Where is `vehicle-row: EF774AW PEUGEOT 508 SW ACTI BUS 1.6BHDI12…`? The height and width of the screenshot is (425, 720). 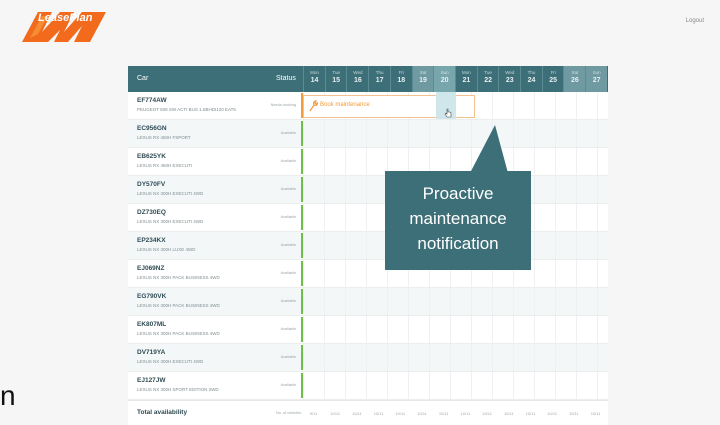
vehicle-row: EF774AW PEUGEOT 508 SW ACTI BUS 1.6BHDI12… is located at coordinates (368, 106).